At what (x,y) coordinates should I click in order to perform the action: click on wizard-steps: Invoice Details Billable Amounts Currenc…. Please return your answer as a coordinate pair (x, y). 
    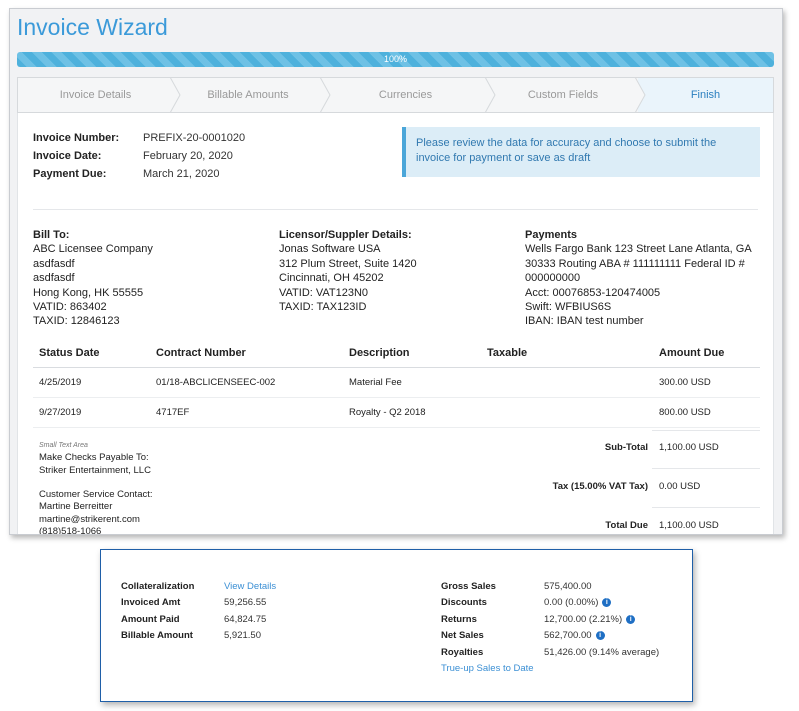
    Looking at the image, I should click on (395, 95).